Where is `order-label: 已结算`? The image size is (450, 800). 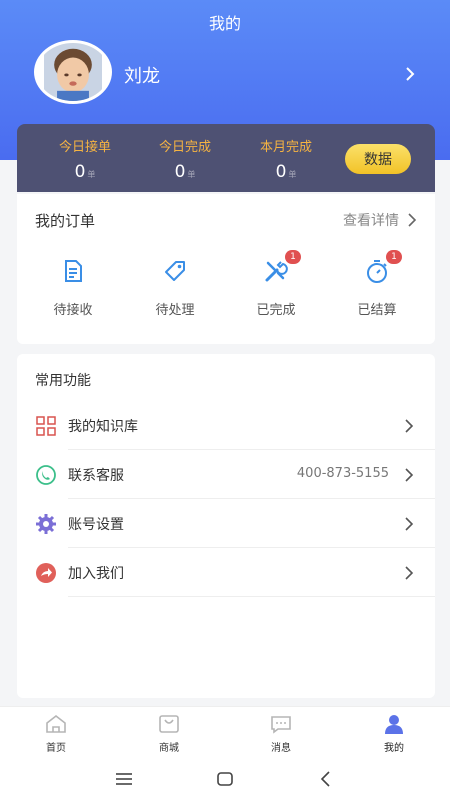 order-label: 已结算 is located at coordinates (377, 310).